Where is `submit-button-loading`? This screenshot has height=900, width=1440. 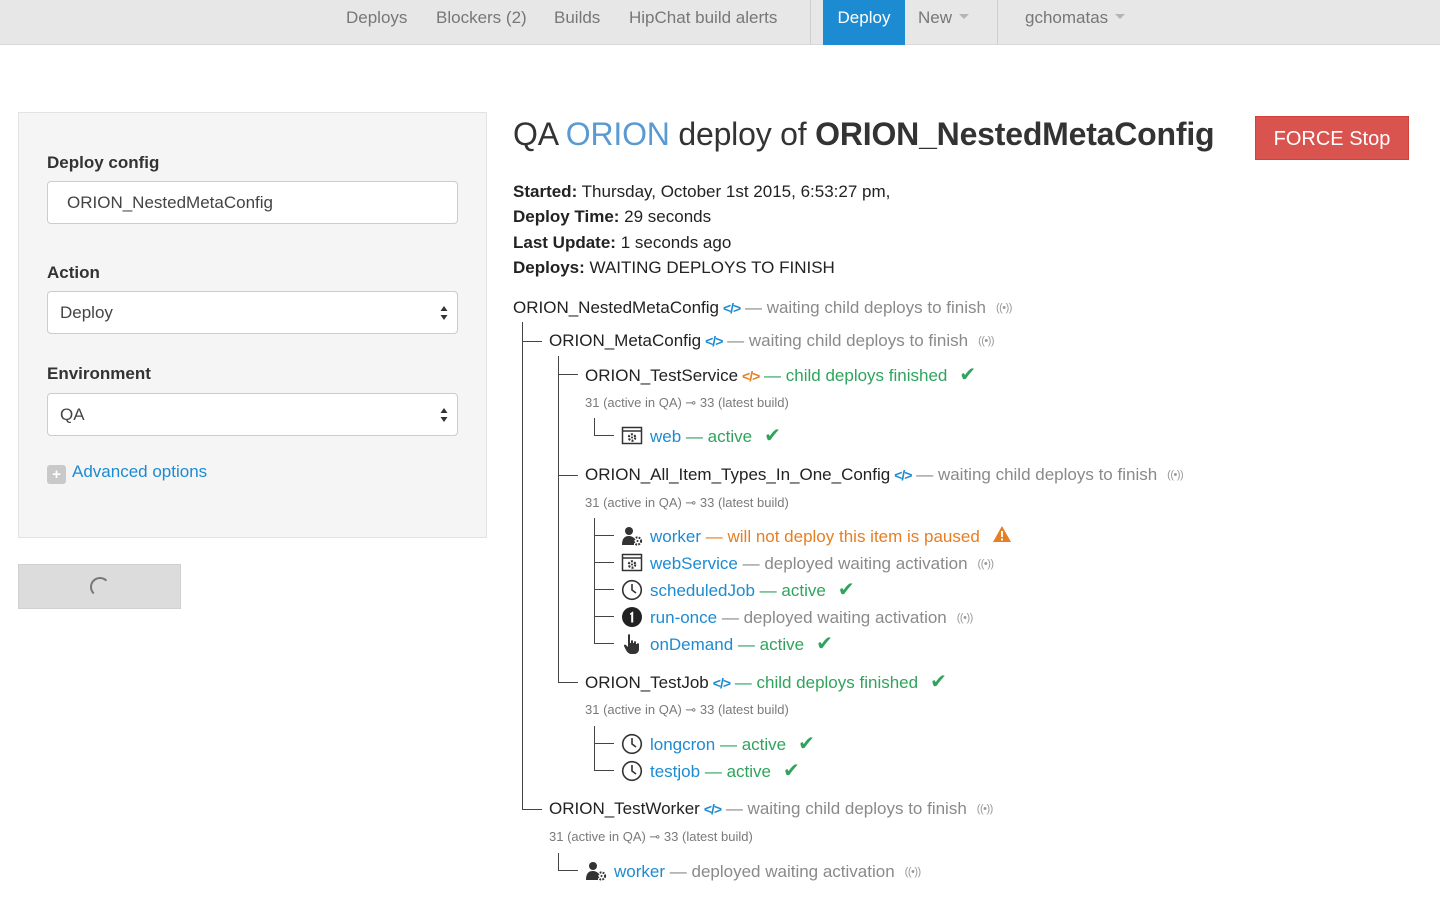 submit-button-loading is located at coordinates (99, 586).